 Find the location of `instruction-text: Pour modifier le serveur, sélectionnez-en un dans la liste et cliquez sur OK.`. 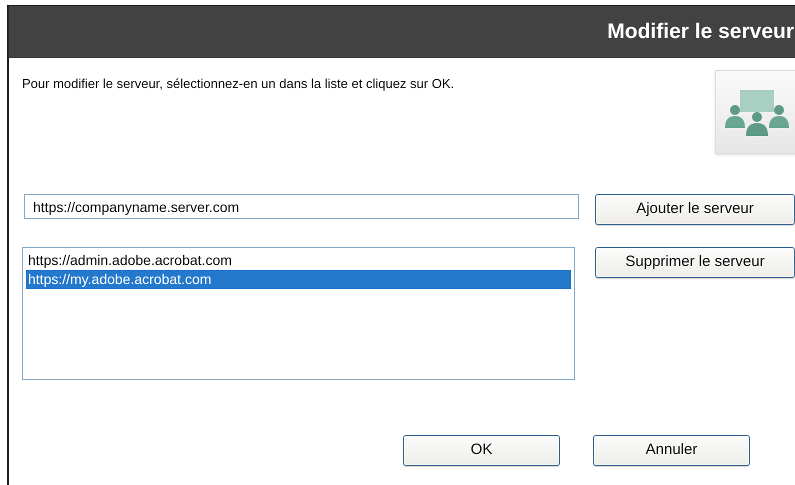

instruction-text: Pour modifier le serveur, sélectionnez-en un dans la liste et cliquez sur OK. is located at coordinates (239, 84).